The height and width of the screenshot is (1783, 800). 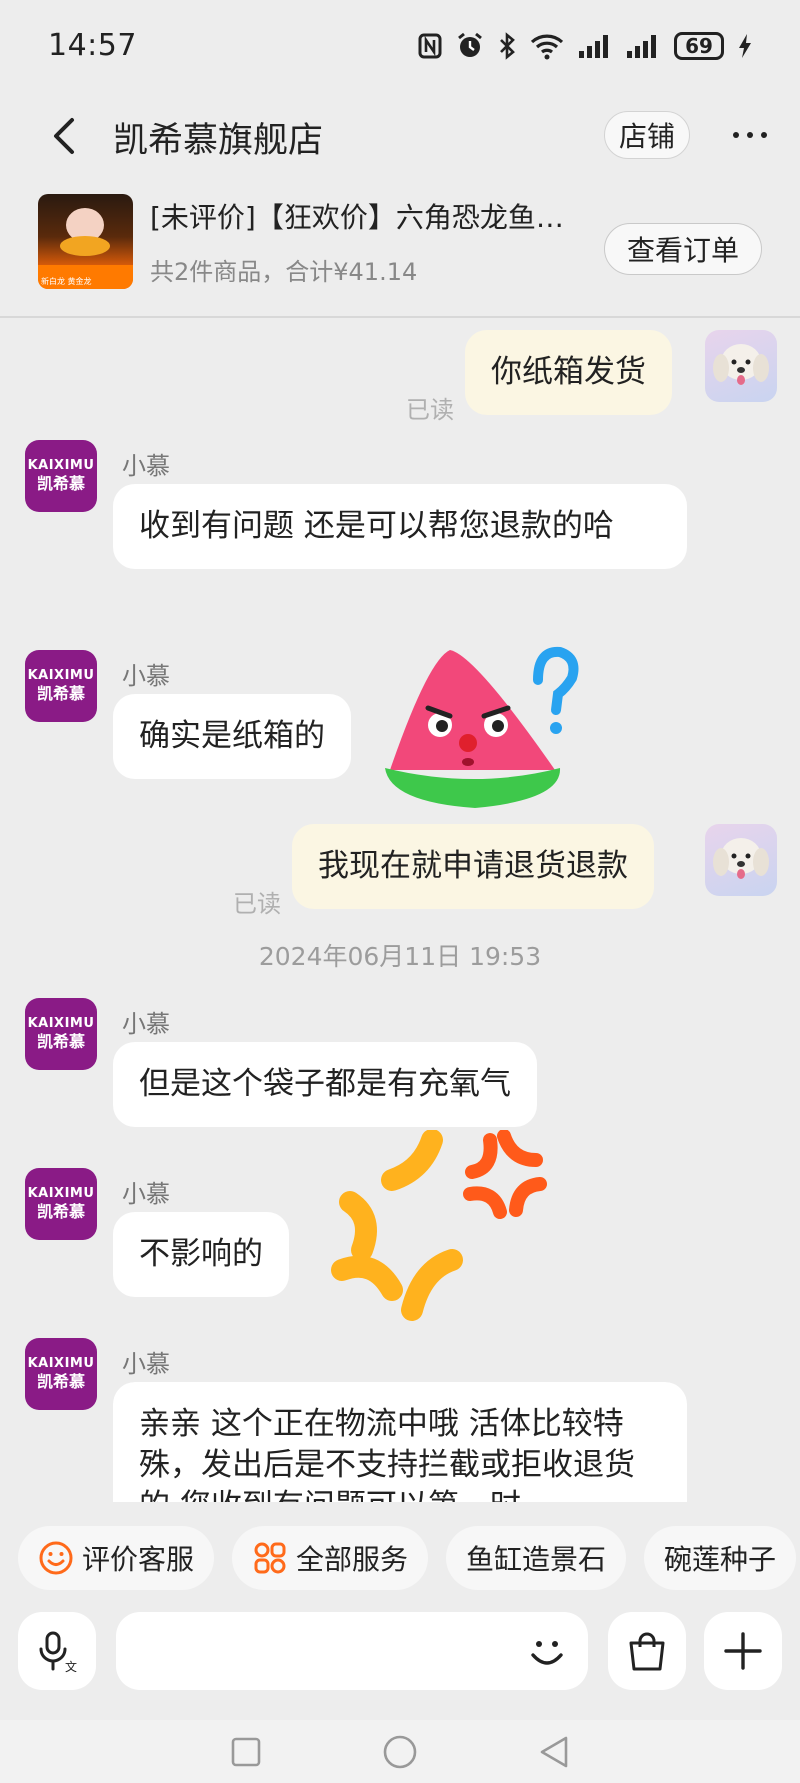 I want to click on chip-rate-service: 评价客服, so click(x=116, y=1558).